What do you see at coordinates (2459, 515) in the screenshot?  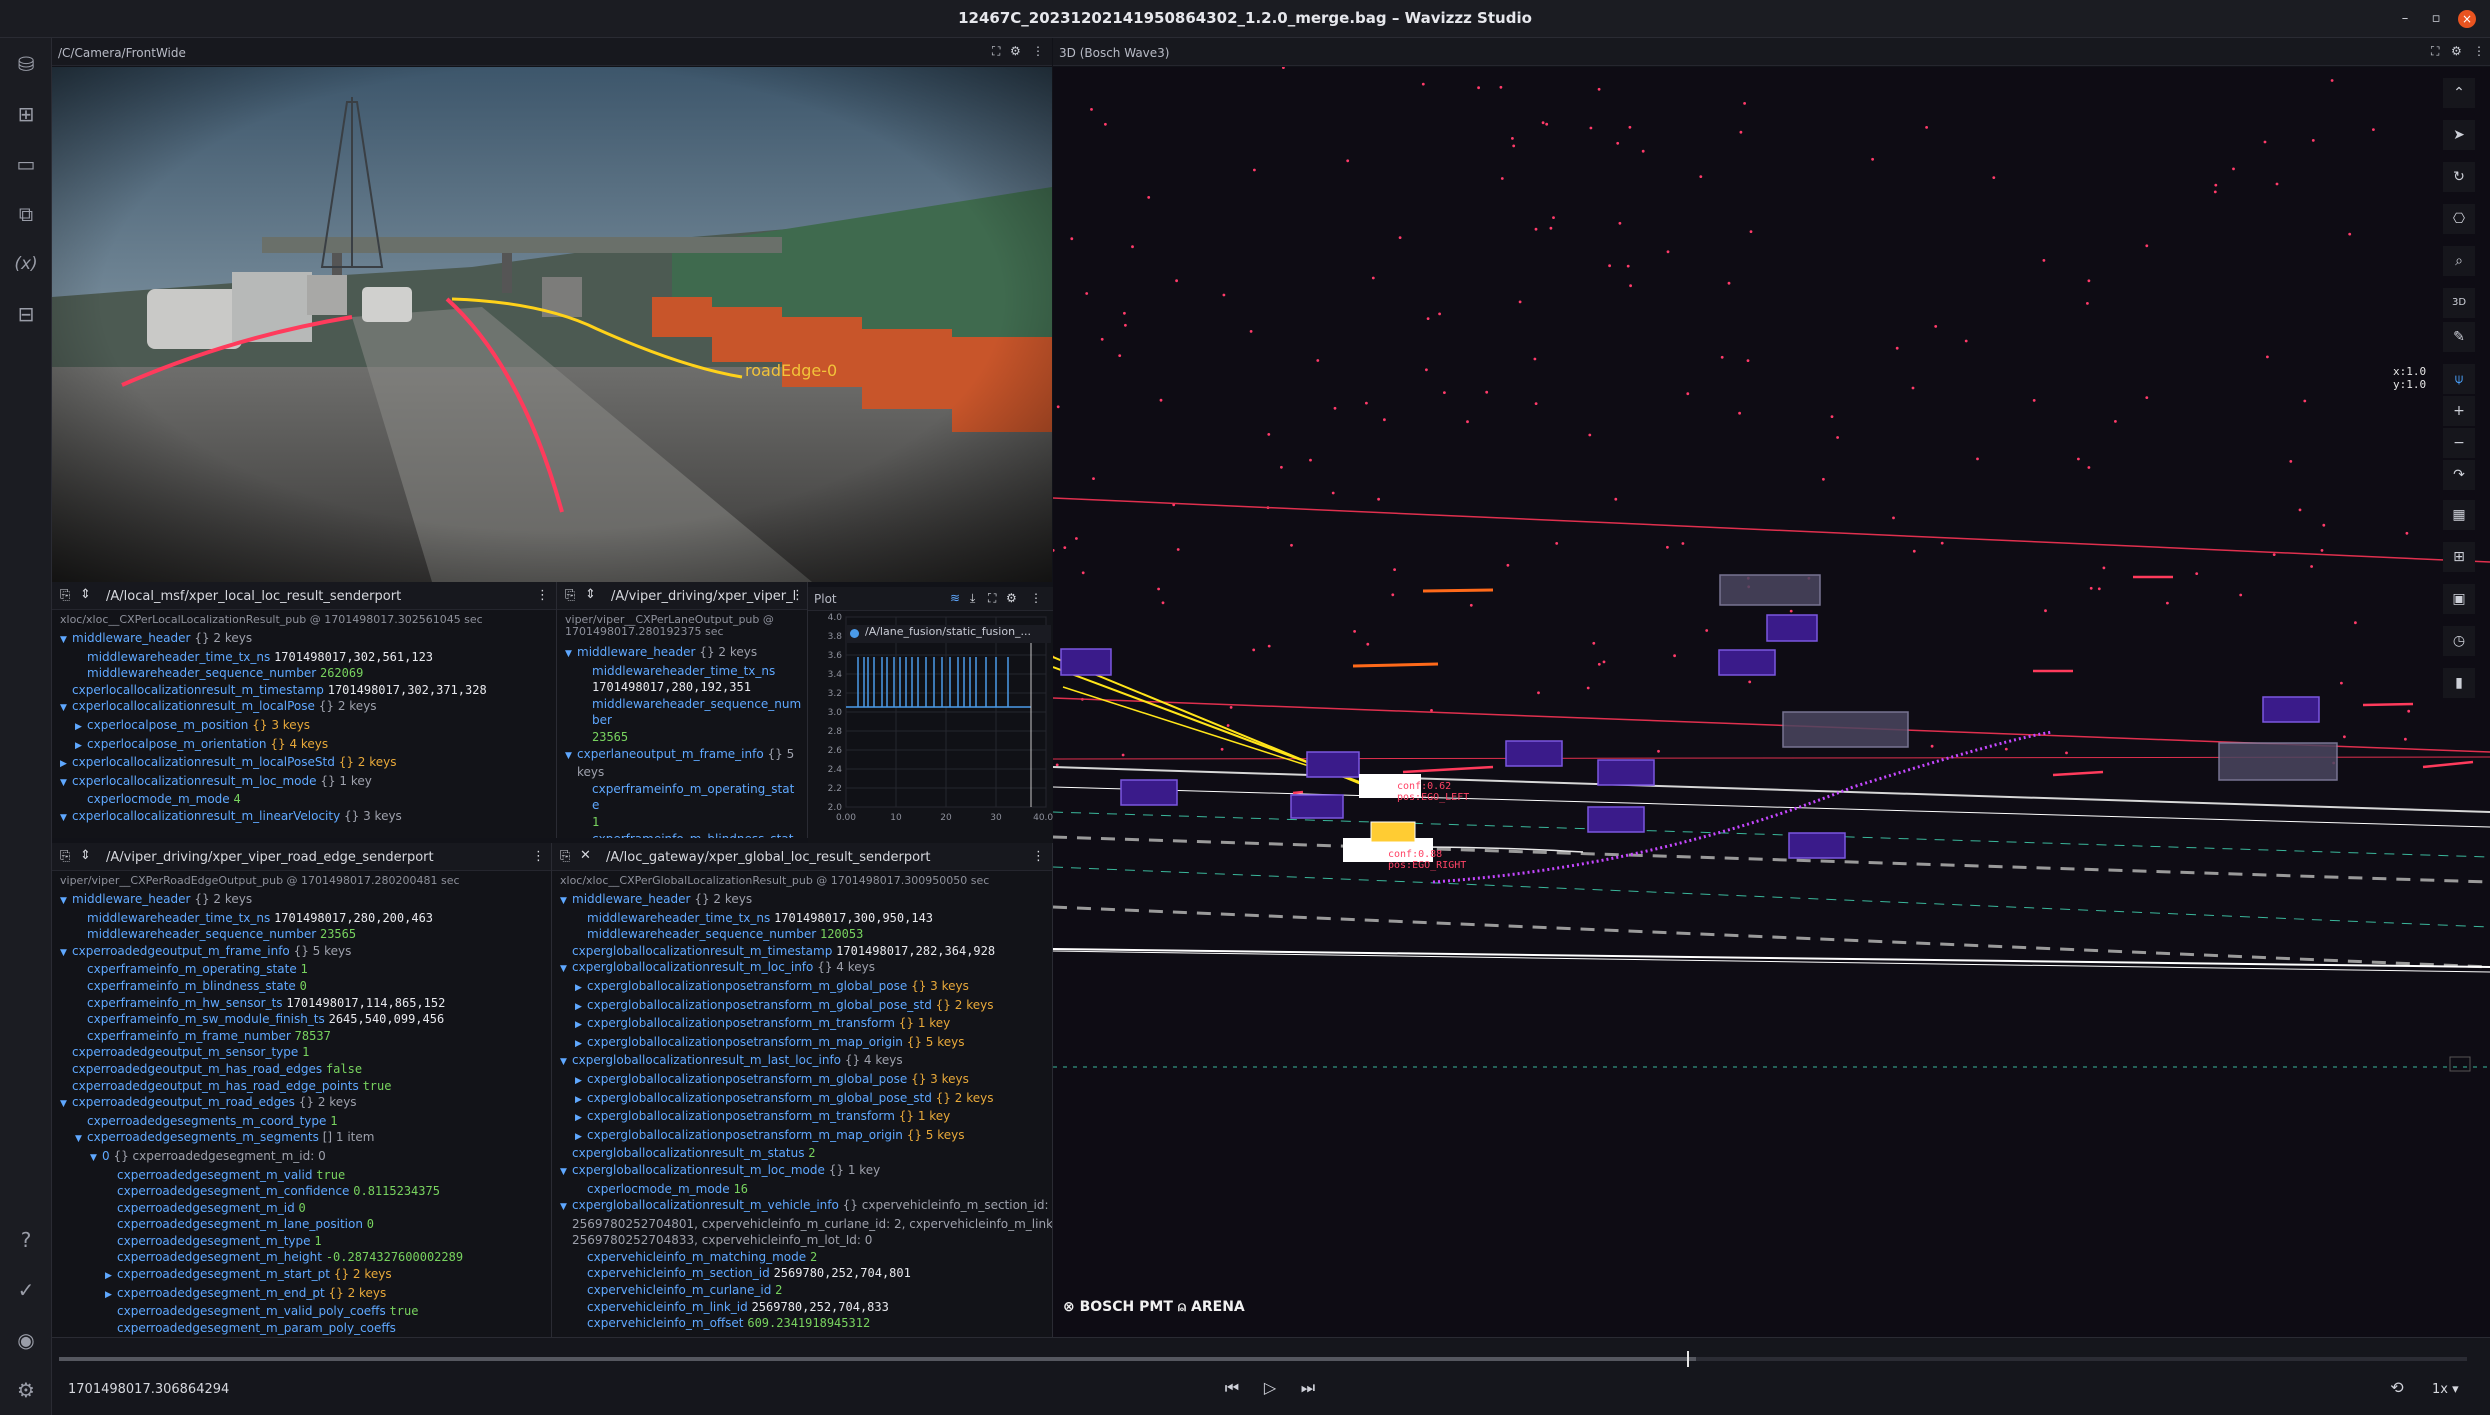 I see `map-icon: ▦` at bounding box center [2459, 515].